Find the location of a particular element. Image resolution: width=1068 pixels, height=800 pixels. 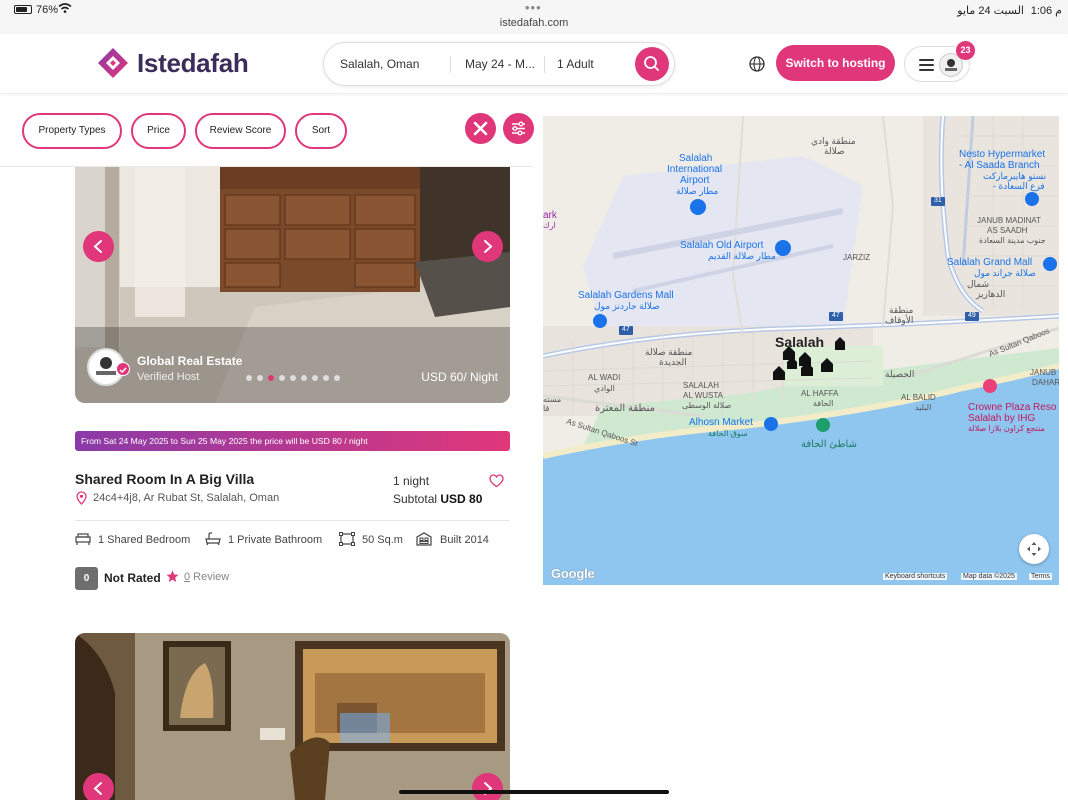

subtotal-value: USD 80 is located at coordinates (461, 499).